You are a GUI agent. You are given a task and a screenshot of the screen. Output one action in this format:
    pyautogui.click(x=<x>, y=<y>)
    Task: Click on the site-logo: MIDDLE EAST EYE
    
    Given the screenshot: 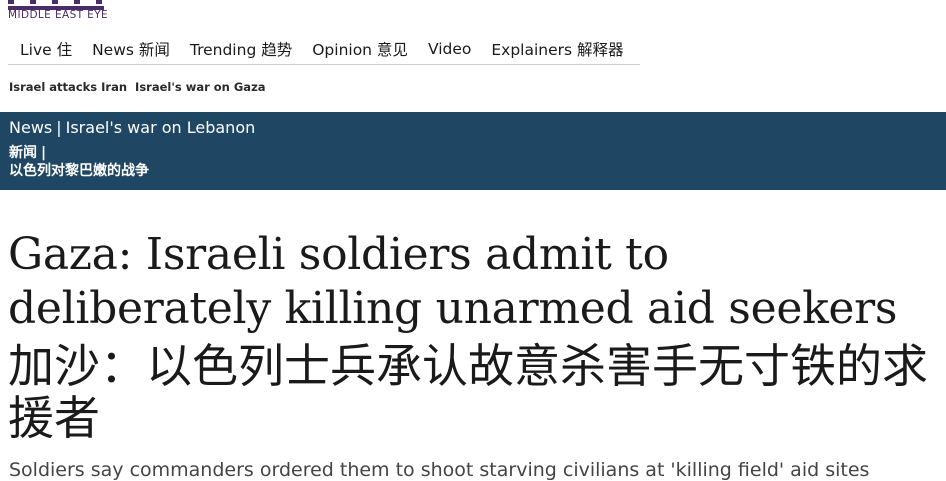 What is the action you would take?
    pyautogui.click(x=78, y=11)
    